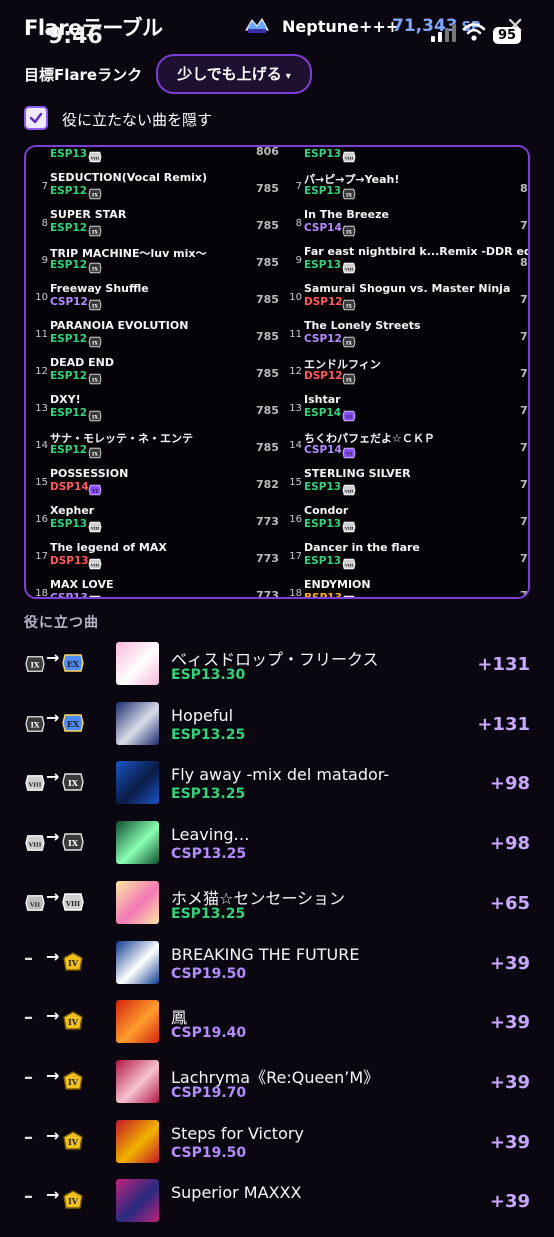 This screenshot has height=1237, width=554. Describe the element at coordinates (404, 584) in the screenshot. I see `table-row: 18ENDYMIONBSP13VIII 7` at that location.